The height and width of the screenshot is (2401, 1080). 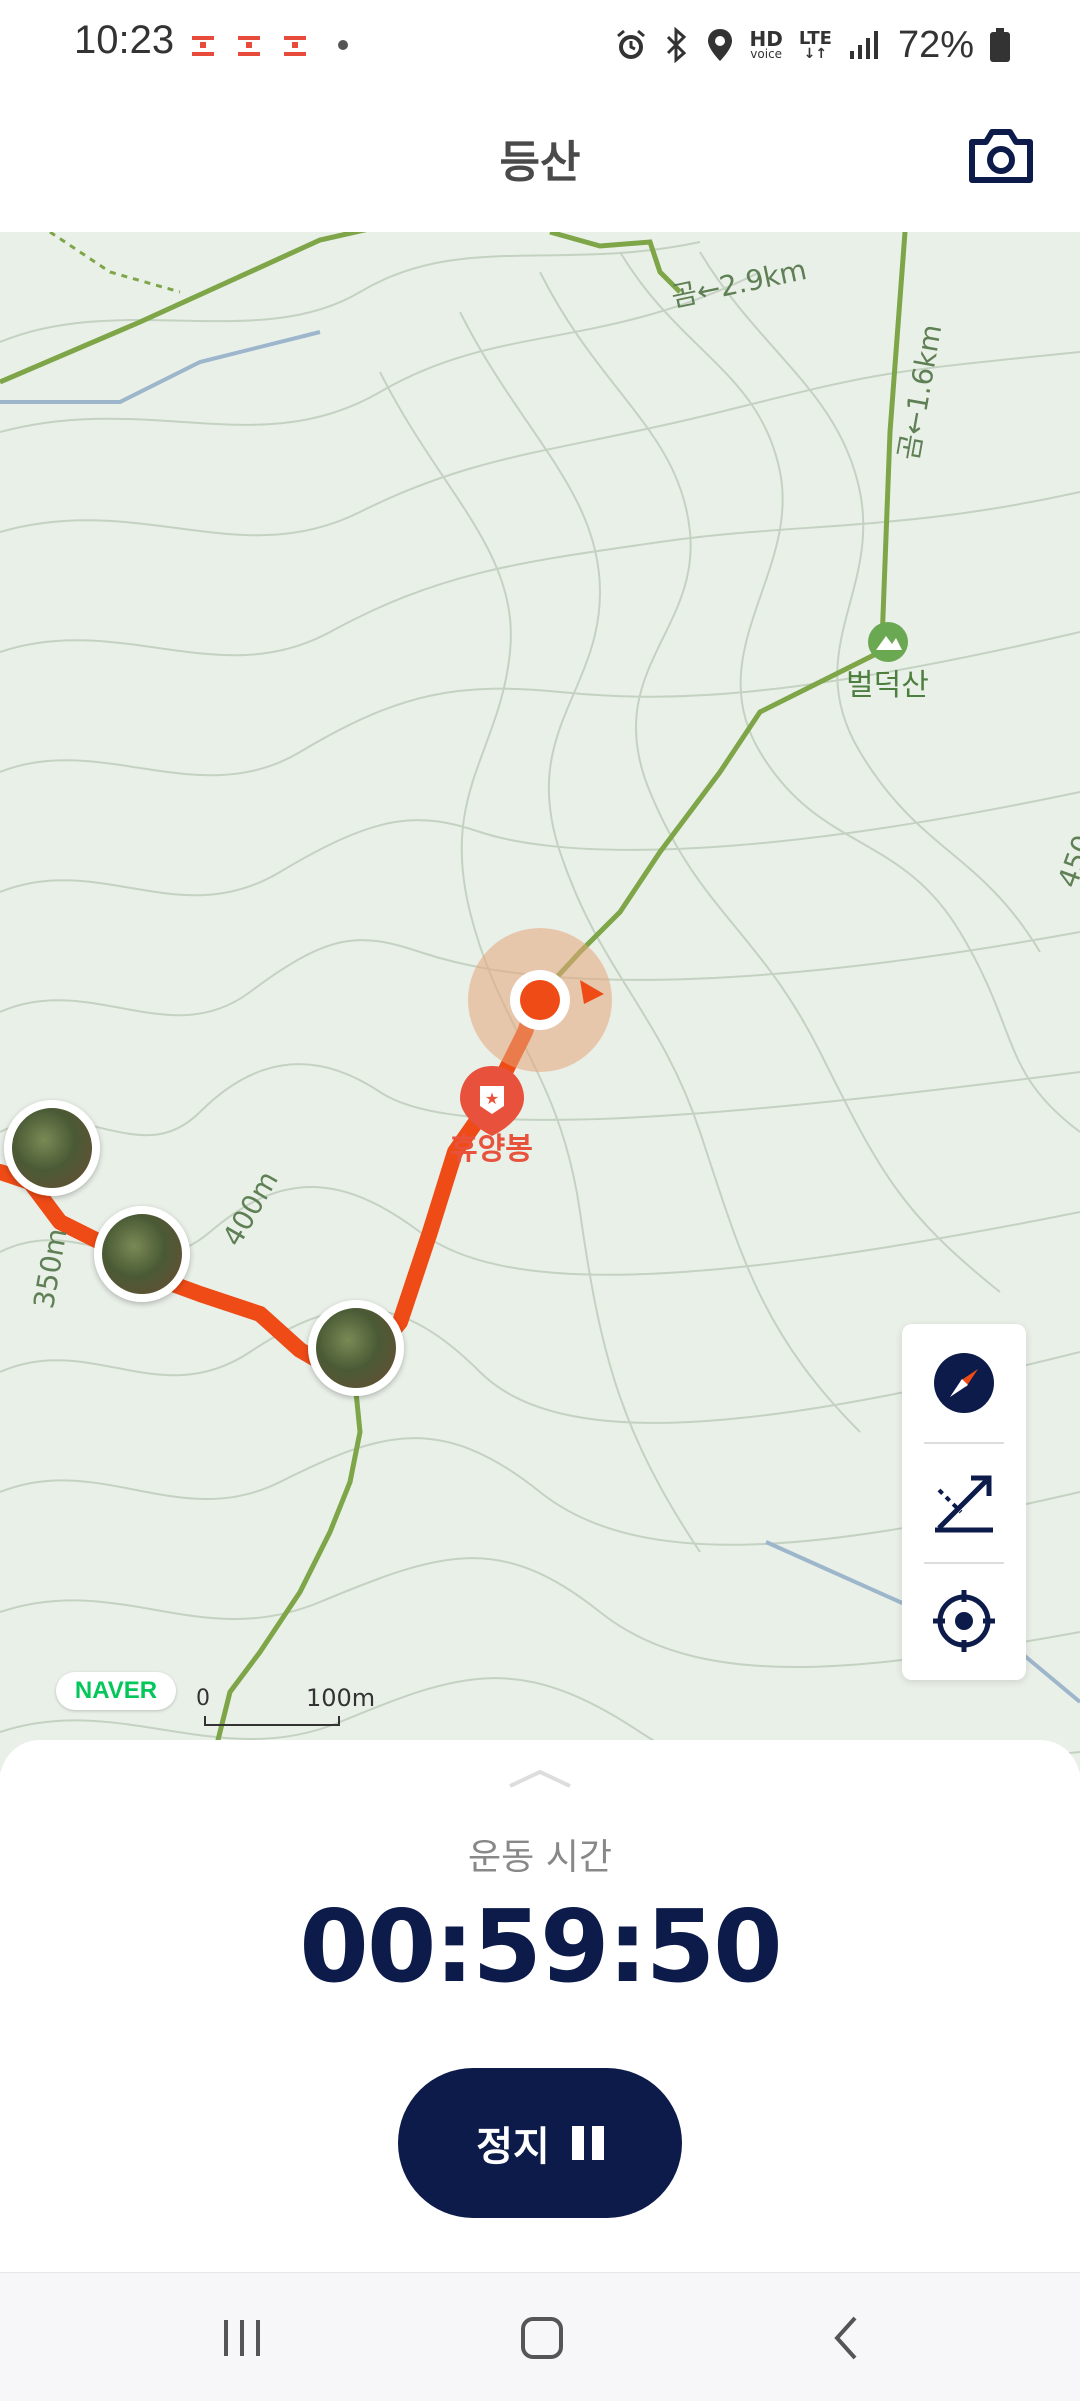 I want to click on location-icon, so click(x=719, y=45).